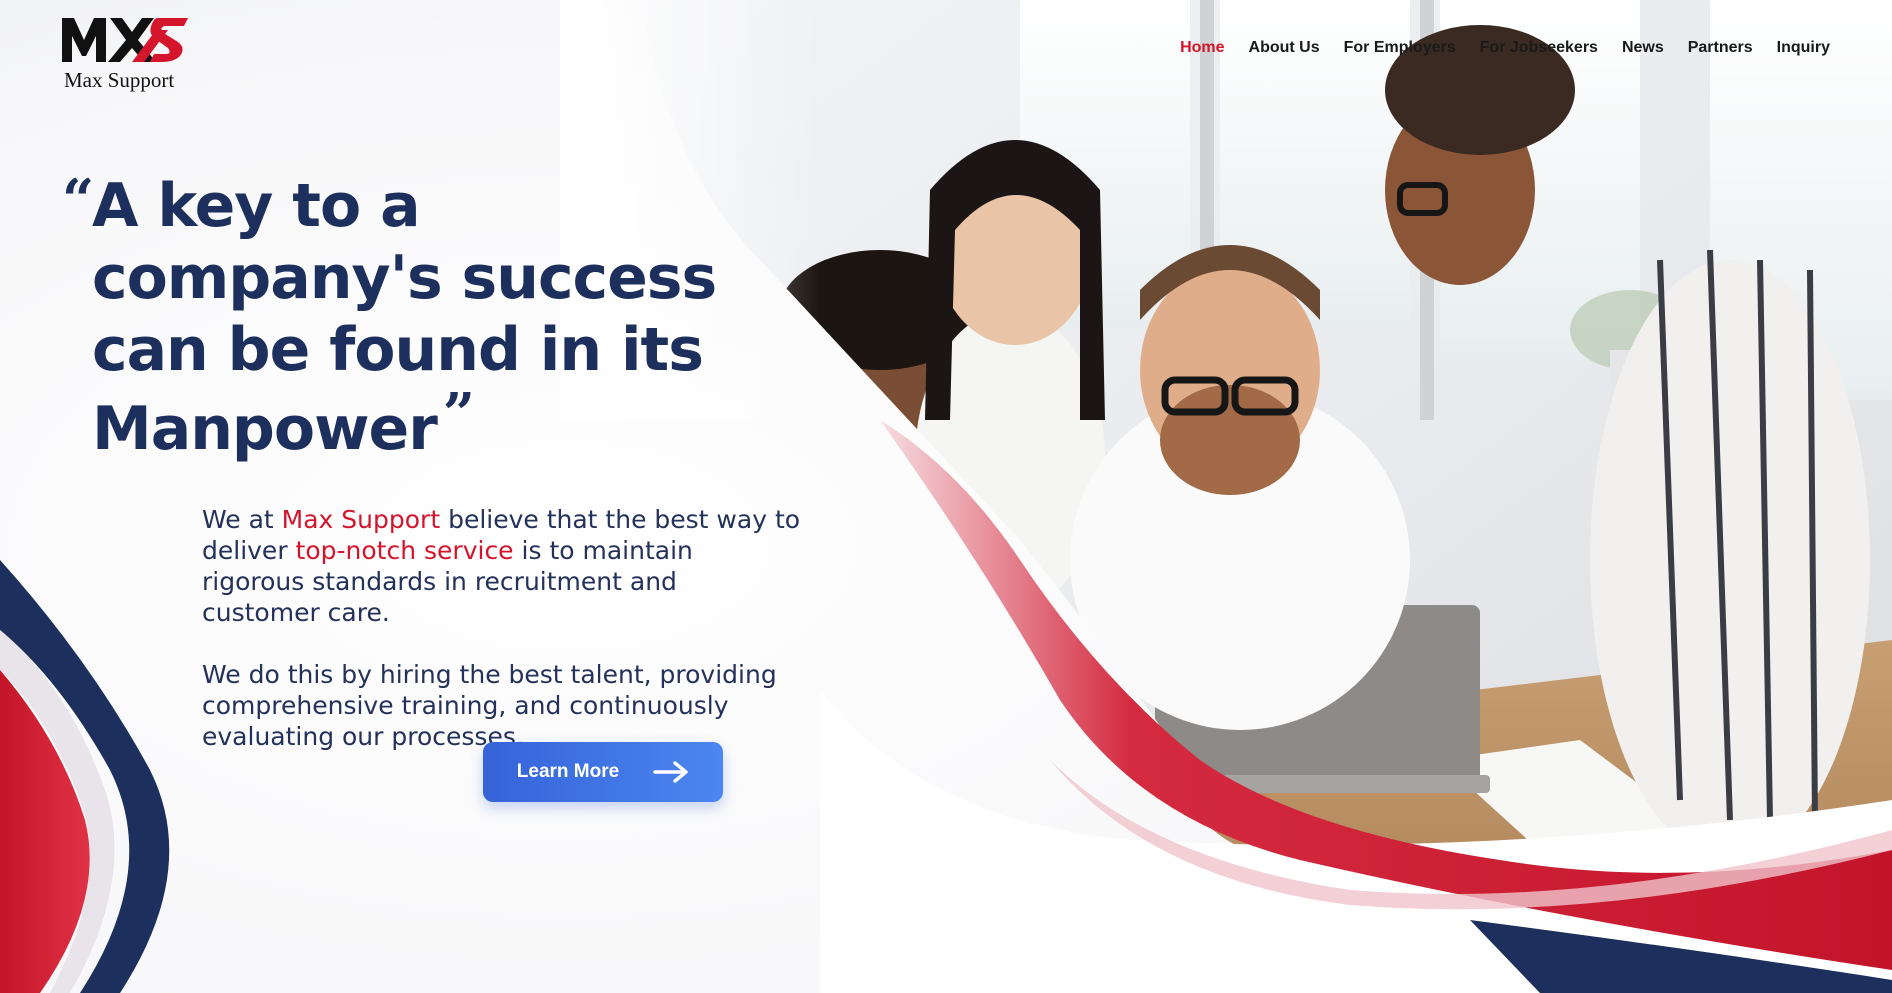 The width and height of the screenshot is (1892, 993). I want to click on arrow-right-icon, so click(670, 772).